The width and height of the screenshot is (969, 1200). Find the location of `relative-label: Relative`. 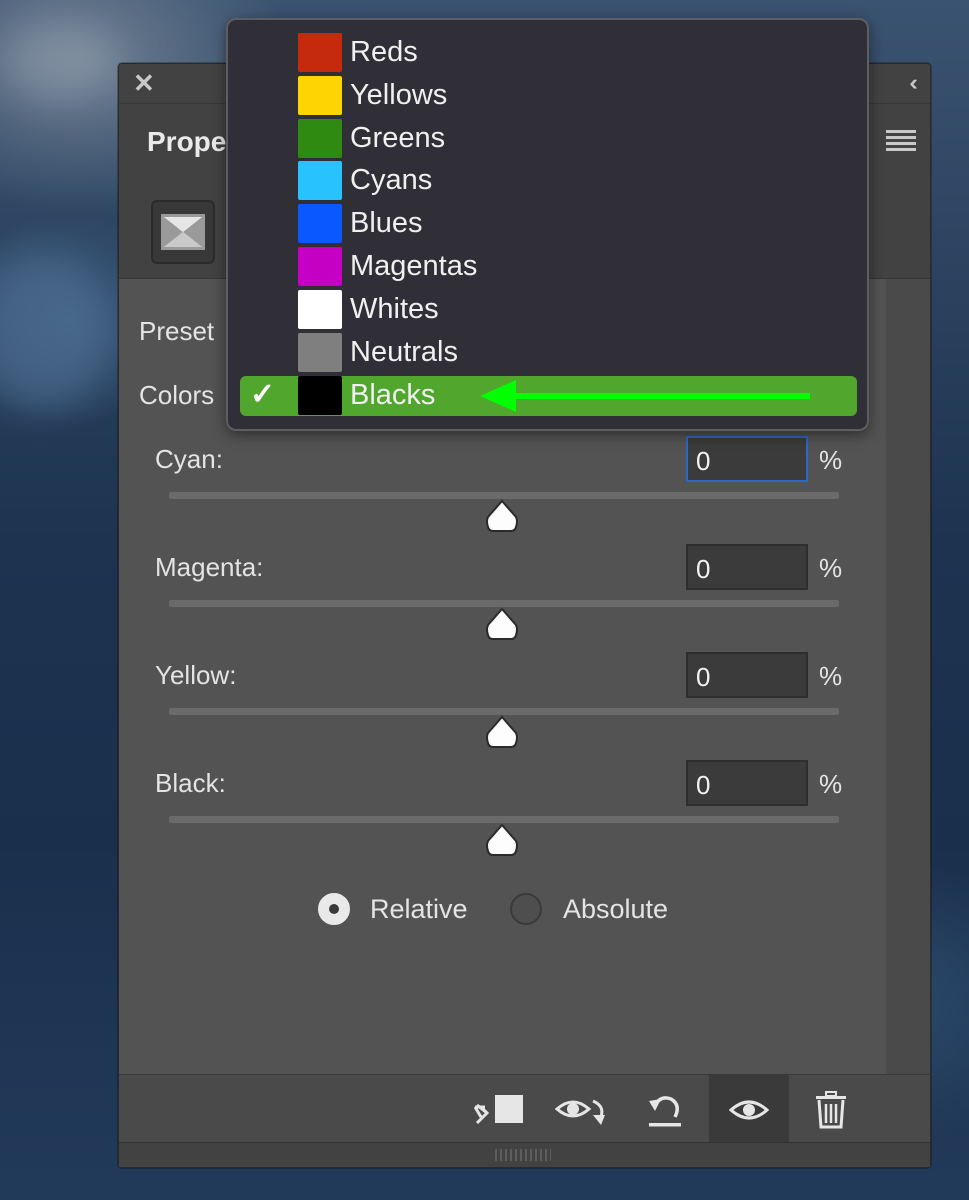

relative-label: Relative is located at coordinates (419, 909).